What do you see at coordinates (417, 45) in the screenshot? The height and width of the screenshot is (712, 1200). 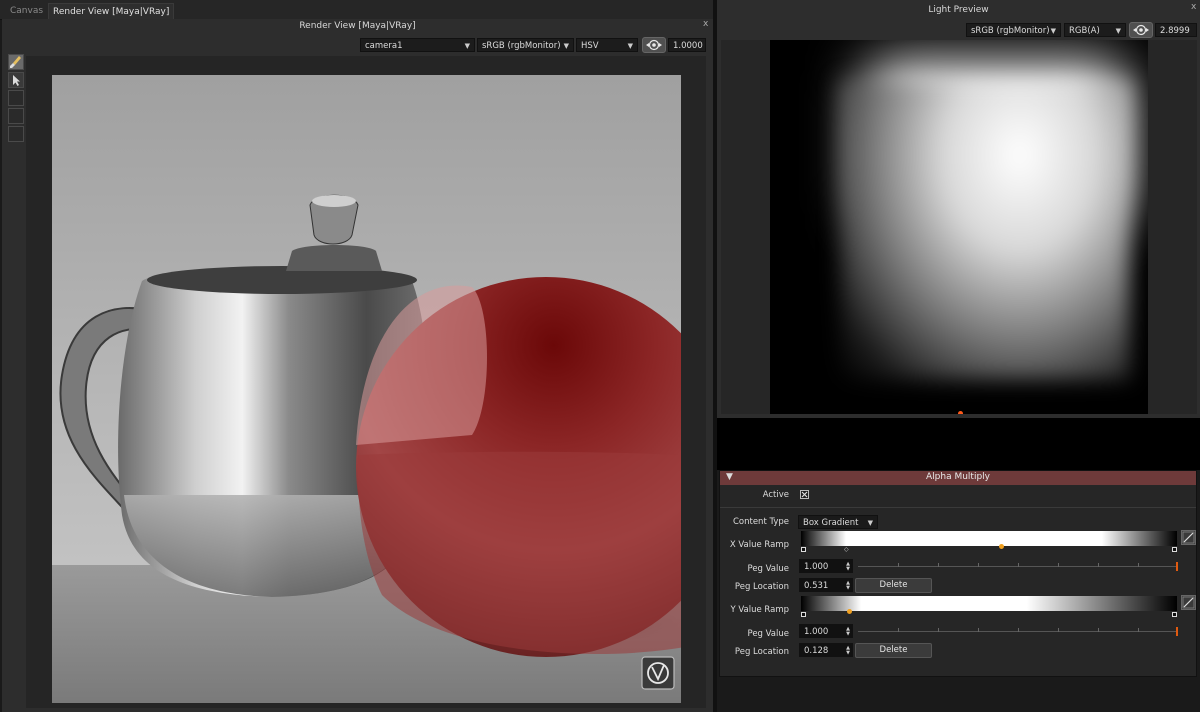 I see `camera-select: camera1 ▼` at bounding box center [417, 45].